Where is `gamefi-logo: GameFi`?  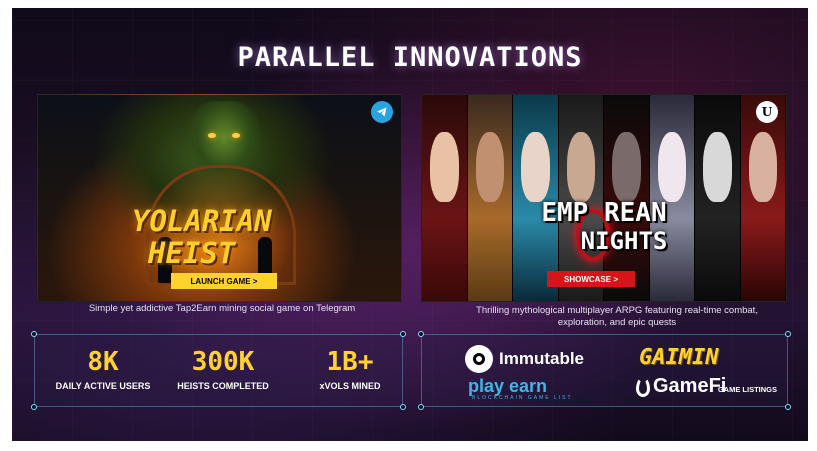 gamefi-logo: GameFi is located at coordinates (681, 386).